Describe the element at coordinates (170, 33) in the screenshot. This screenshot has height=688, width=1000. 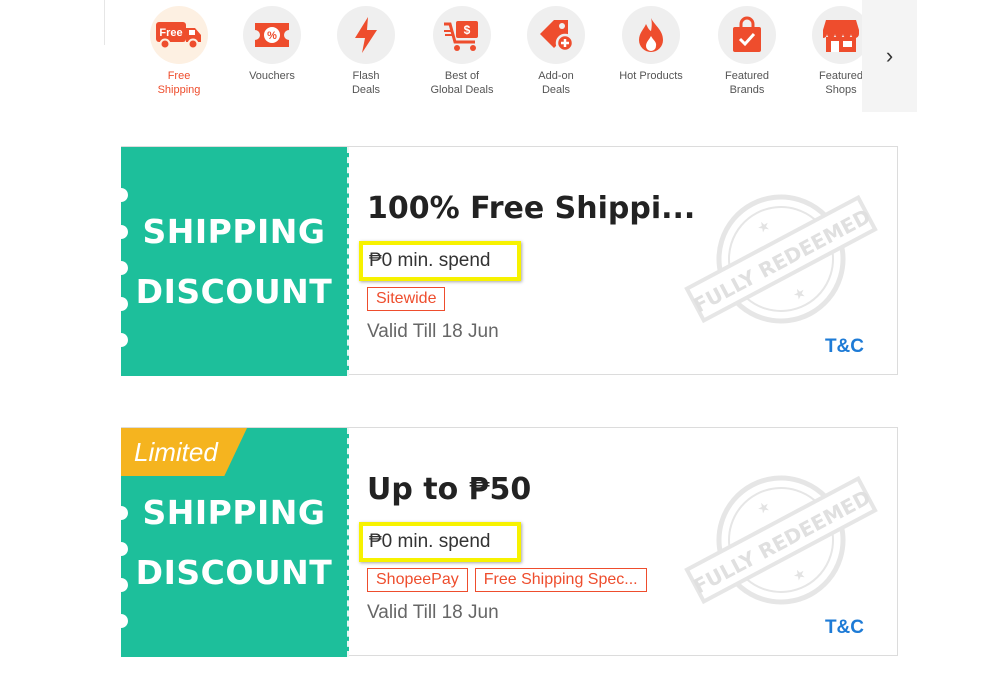
I see `svg-text: Free` at that location.